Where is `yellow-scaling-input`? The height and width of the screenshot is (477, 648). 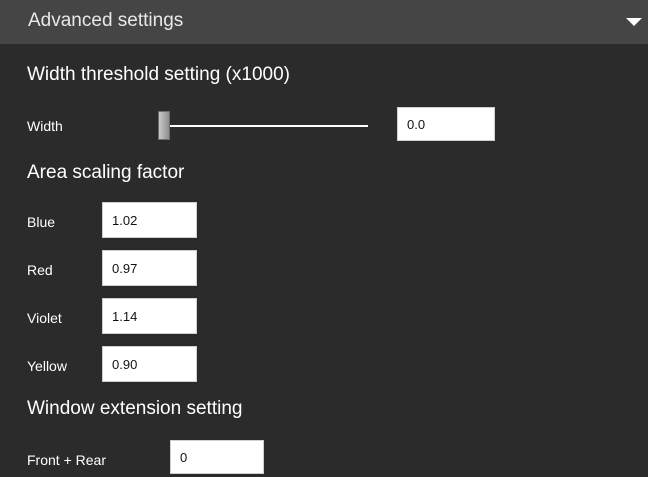 yellow-scaling-input is located at coordinates (149, 364).